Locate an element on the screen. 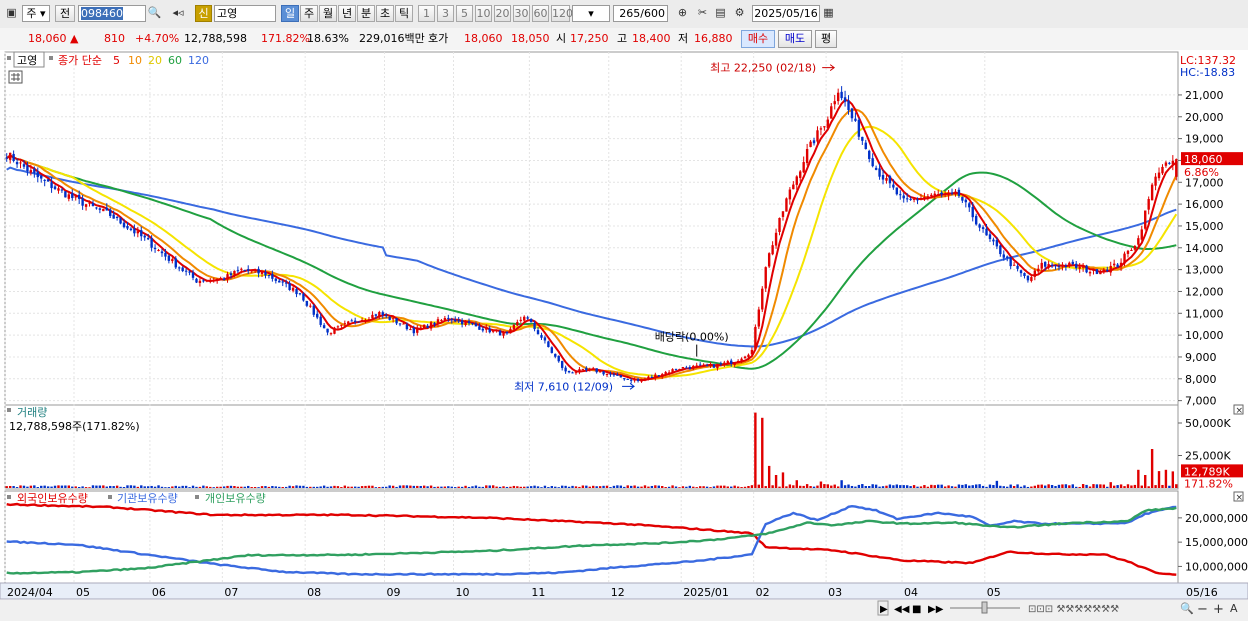  scissor-icon: ✂ is located at coordinates (702, 13).